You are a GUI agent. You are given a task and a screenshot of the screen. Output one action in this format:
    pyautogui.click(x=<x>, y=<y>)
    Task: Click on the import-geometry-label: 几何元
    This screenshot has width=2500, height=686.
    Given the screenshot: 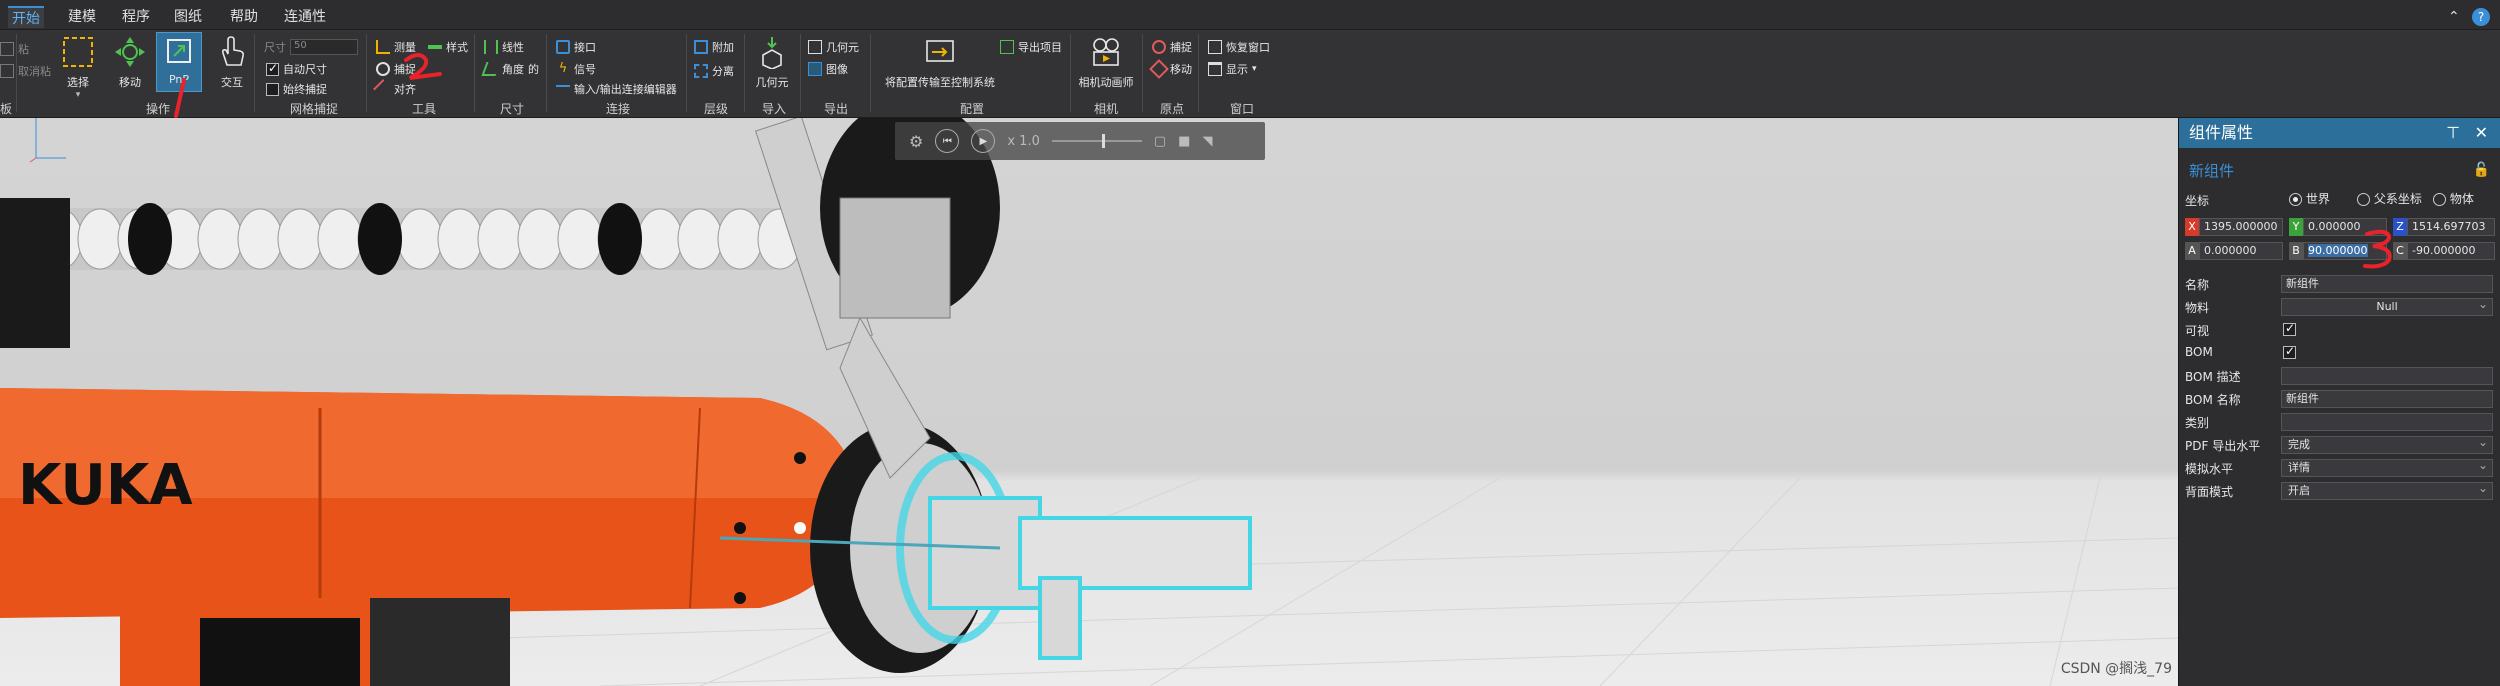 What is the action you would take?
    pyautogui.click(x=772, y=82)
    